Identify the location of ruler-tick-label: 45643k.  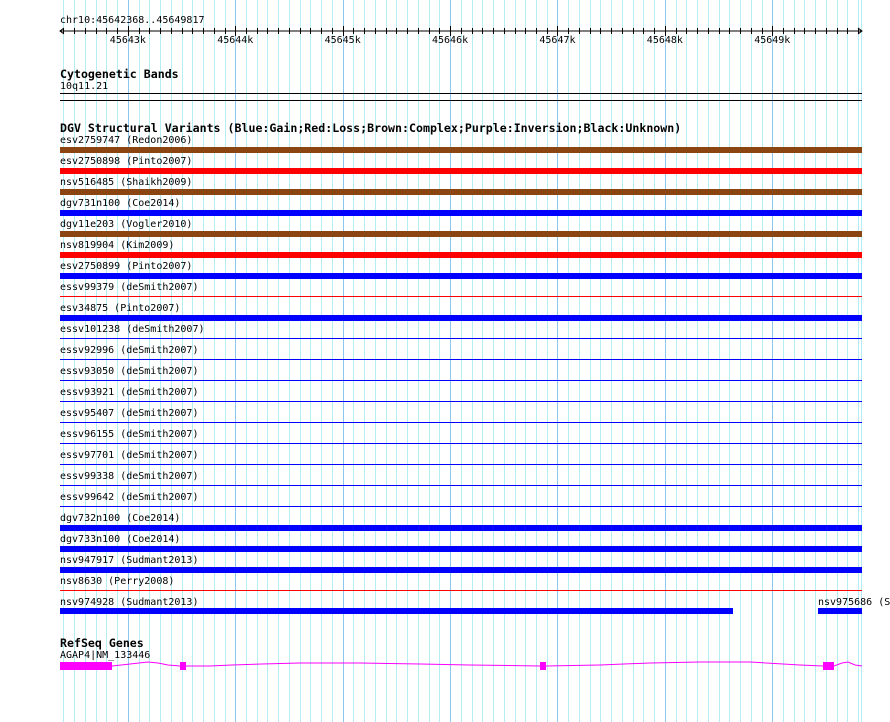
(127, 40).